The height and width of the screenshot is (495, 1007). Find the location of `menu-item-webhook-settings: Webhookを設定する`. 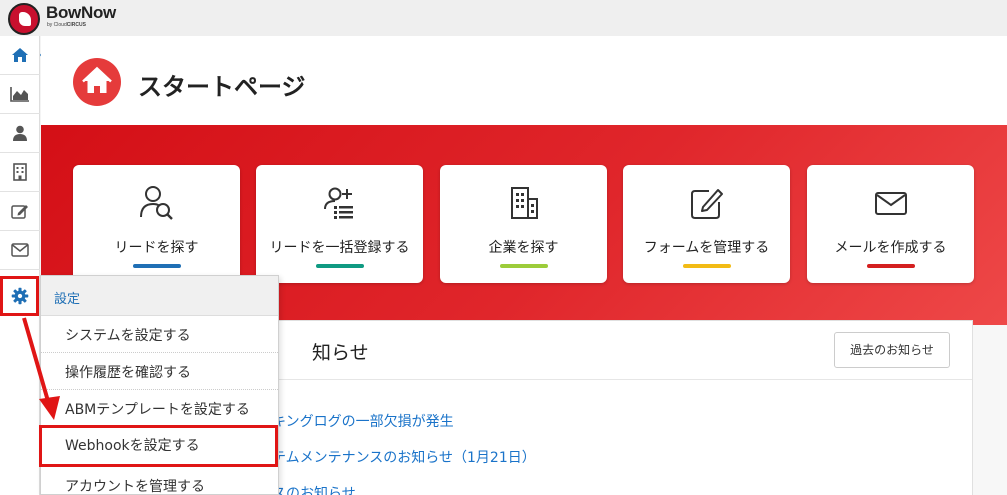

menu-item-webhook-settings: Webhookを設定する is located at coordinates (158, 446).